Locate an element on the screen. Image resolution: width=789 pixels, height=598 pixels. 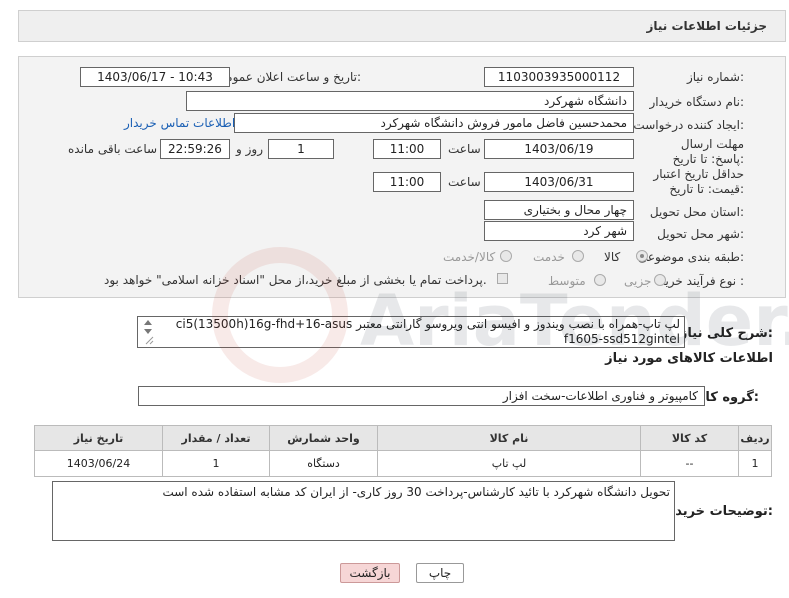
col-name: نام کالا is located at coordinates (509, 438).